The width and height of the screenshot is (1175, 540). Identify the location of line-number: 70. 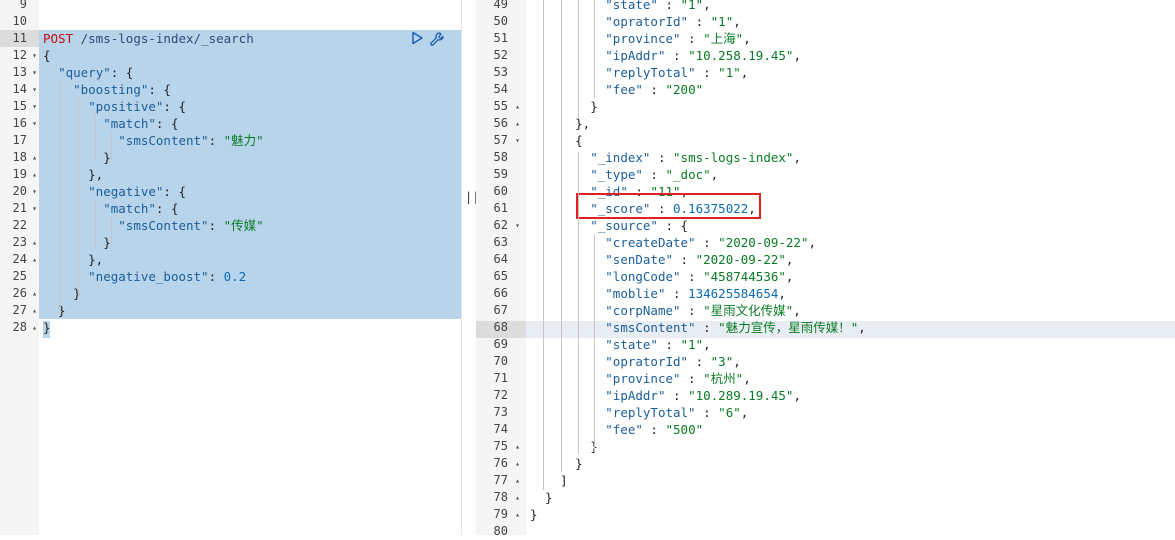
(500, 361).